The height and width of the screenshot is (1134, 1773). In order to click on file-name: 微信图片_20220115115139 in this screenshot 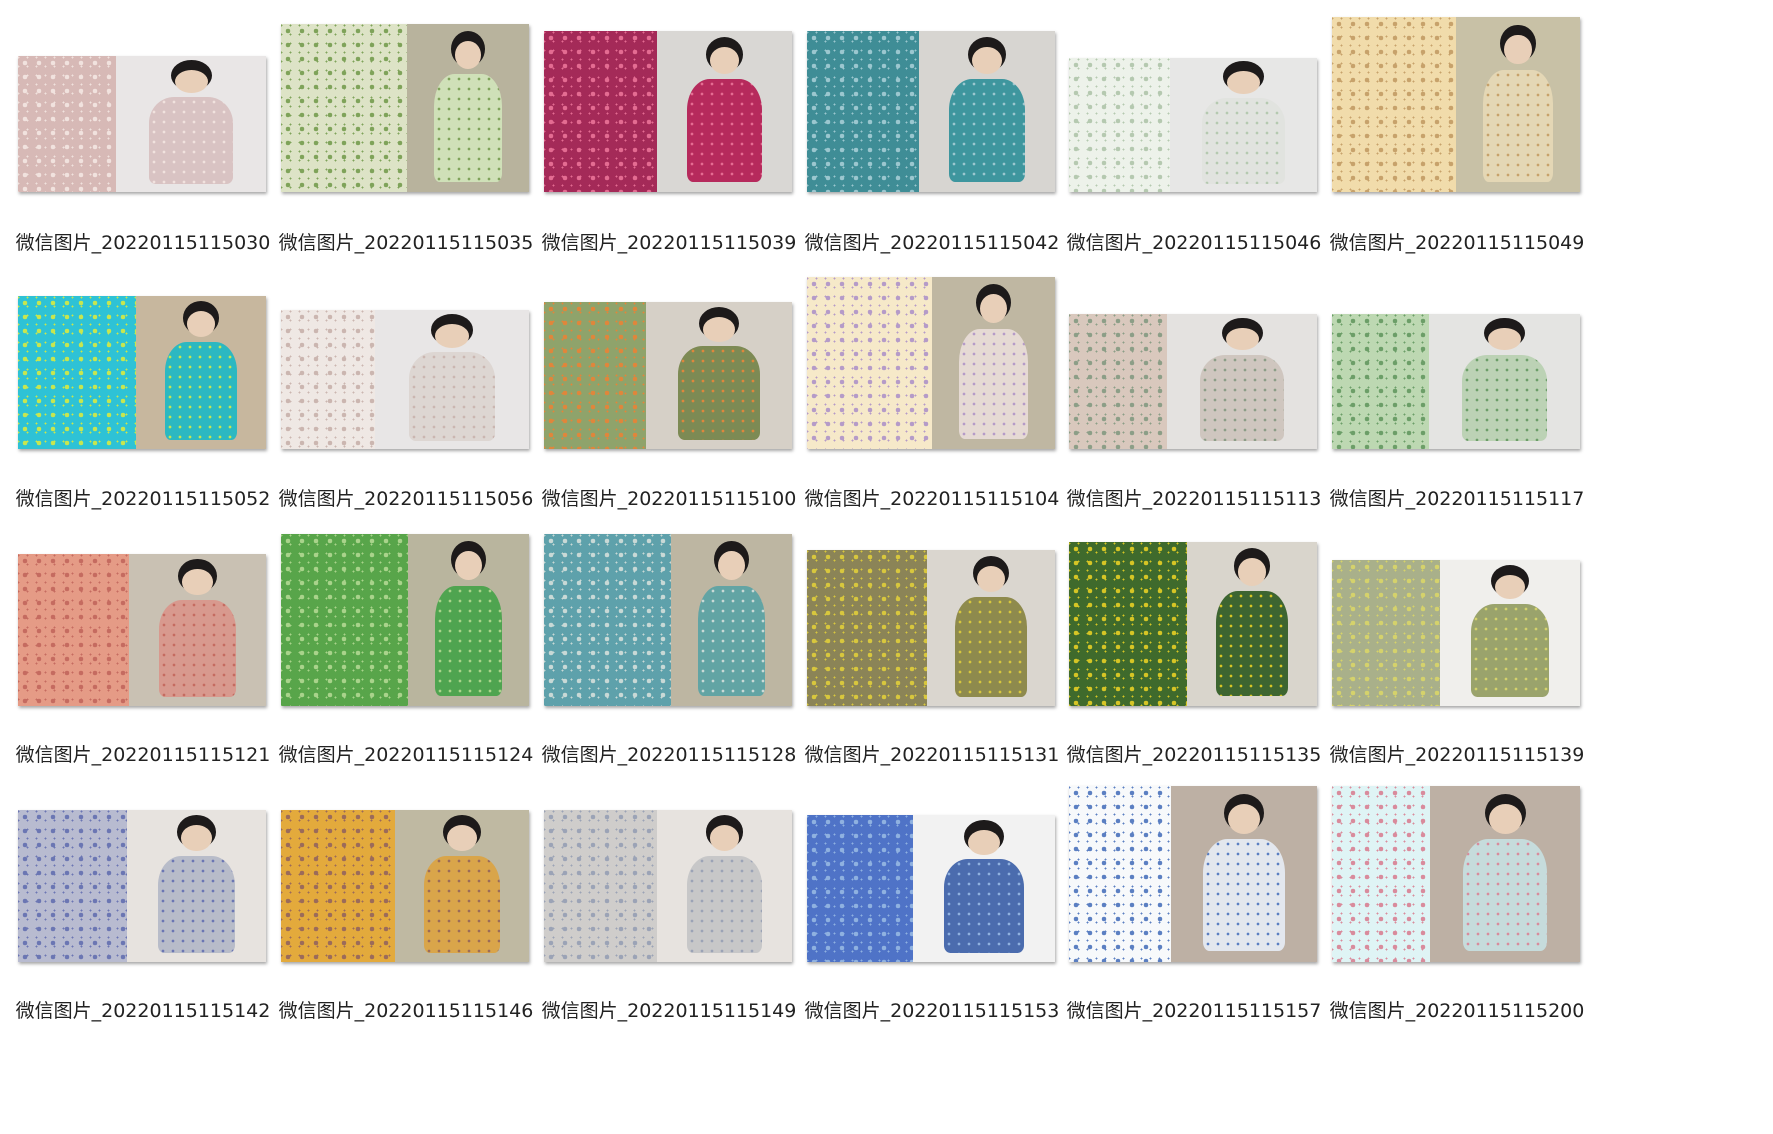, I will do `click(1457, 753)`.